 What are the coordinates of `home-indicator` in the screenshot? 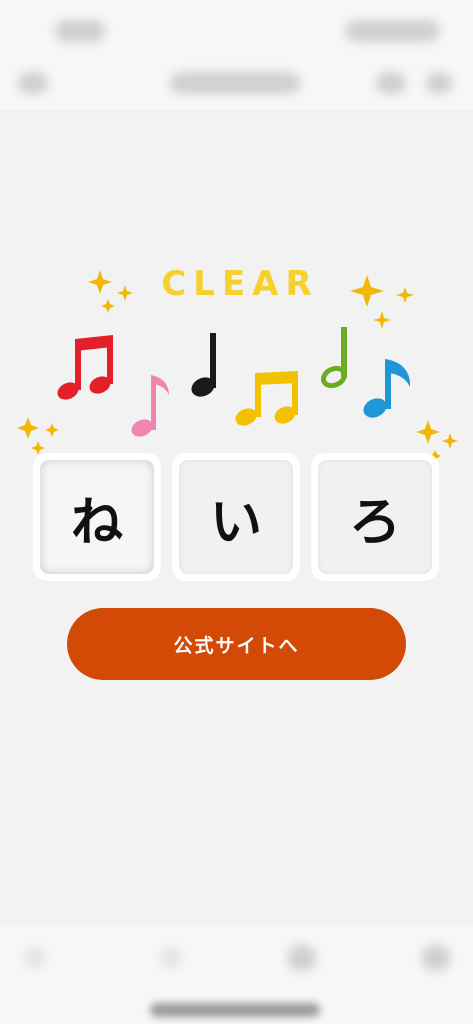 It's located at (235, 1010).